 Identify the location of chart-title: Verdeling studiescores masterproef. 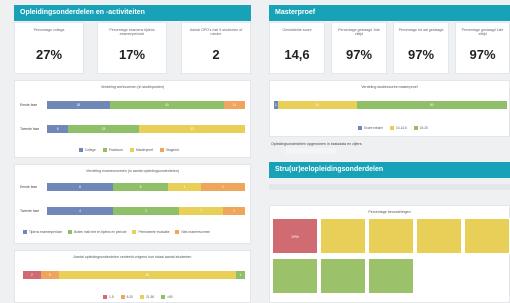
(389, 87).